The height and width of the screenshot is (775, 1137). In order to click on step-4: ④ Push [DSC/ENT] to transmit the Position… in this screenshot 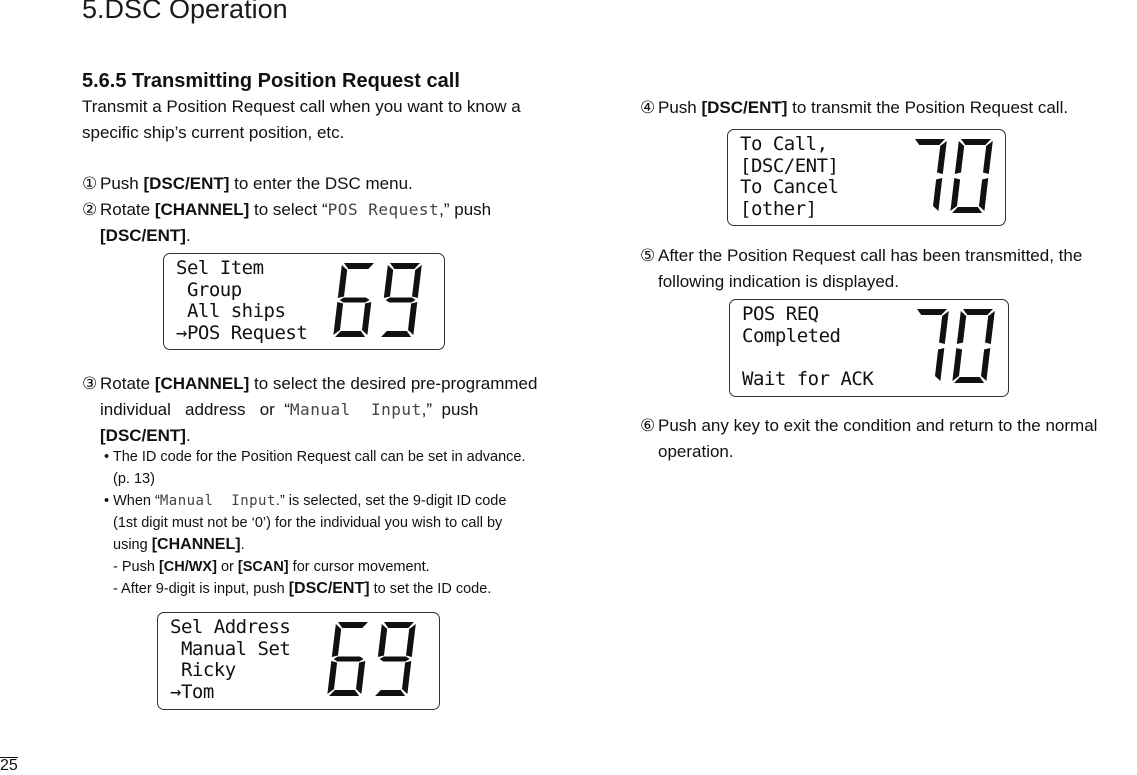, I will do `click(854, 108)`.